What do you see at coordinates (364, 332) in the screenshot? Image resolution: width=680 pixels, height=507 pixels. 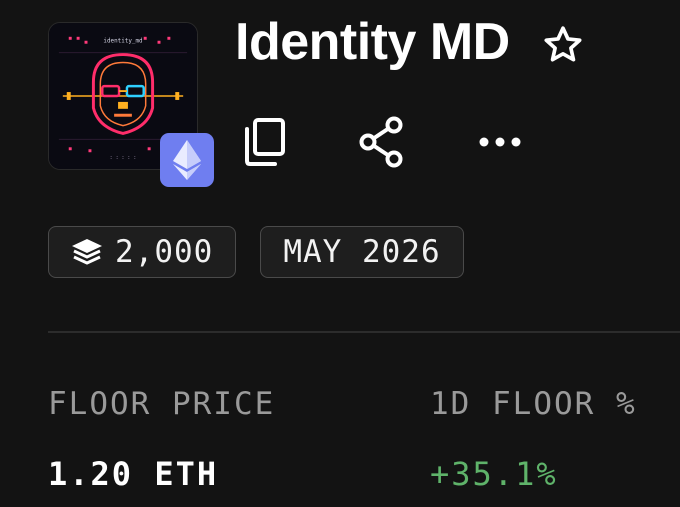 I see `section-divider` at bounding box center [364, 332].